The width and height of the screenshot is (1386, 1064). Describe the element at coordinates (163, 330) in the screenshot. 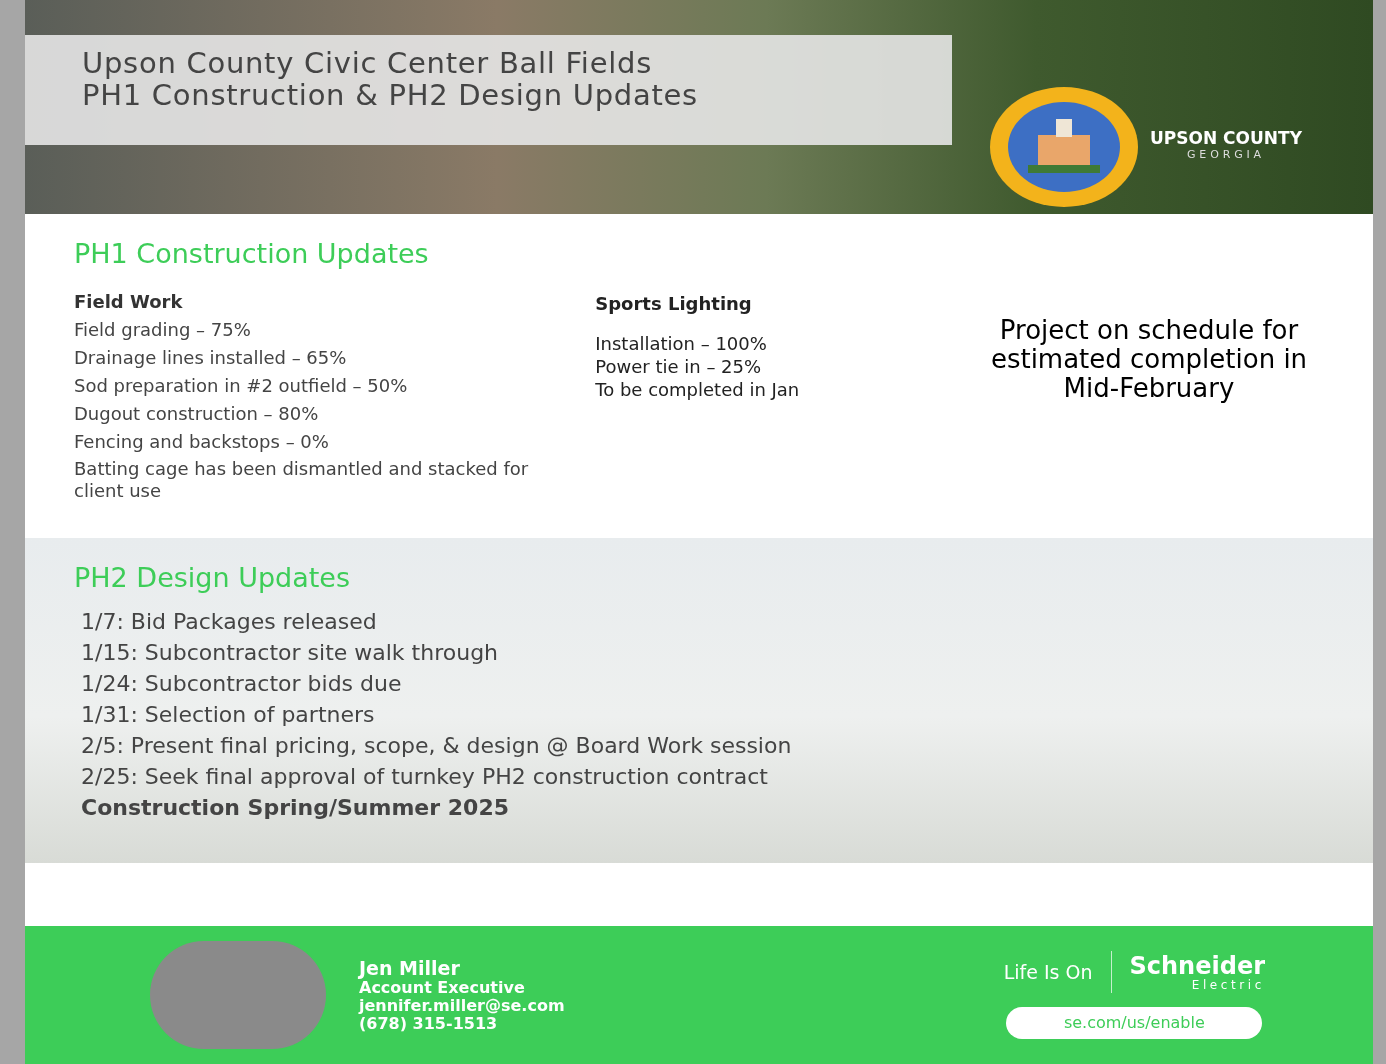

I see `progress-item: Field grading – 75%` at that location.